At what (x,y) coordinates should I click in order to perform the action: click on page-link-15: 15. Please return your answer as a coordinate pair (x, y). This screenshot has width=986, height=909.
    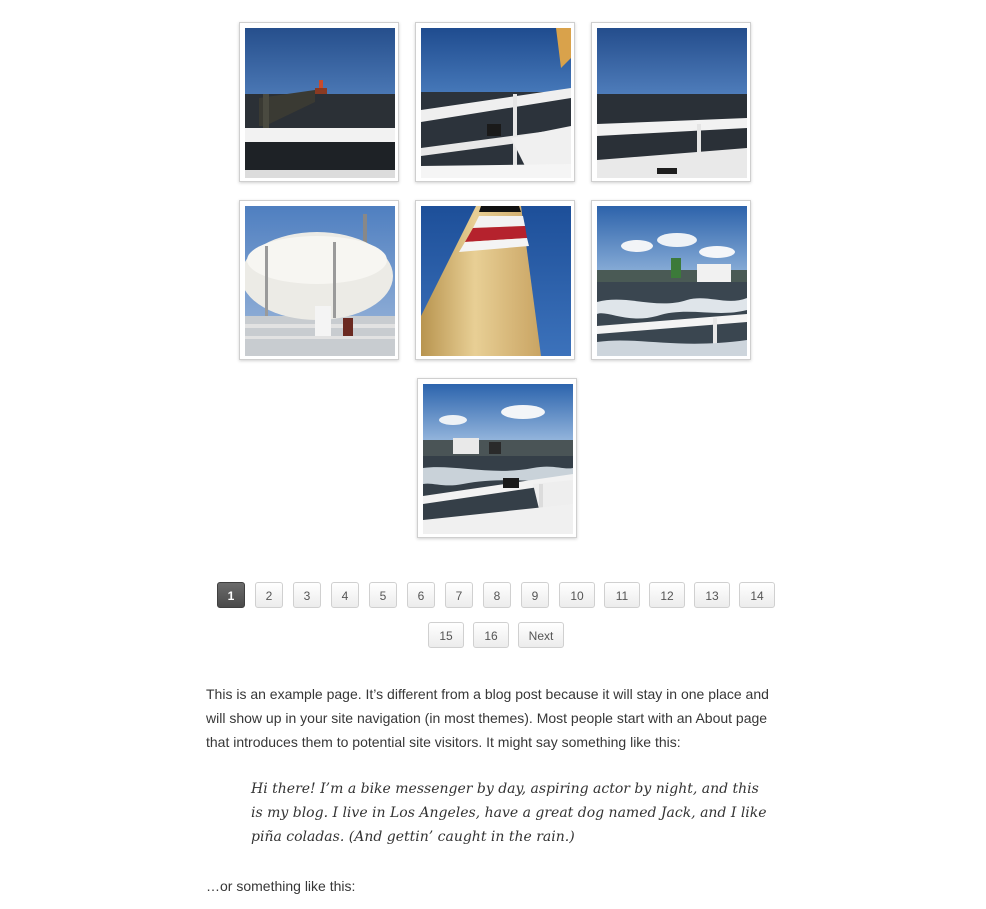
    Looking at the image, I should click on (446, 635).